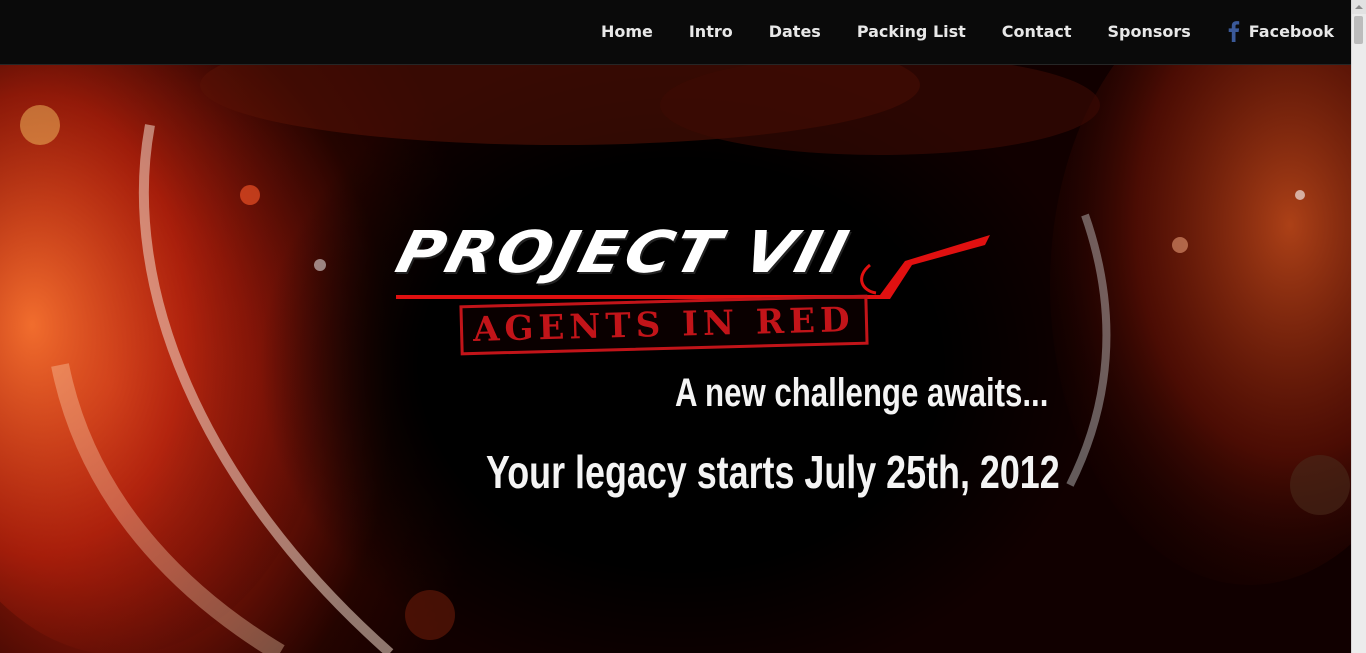 The width and height of the screenshot is (1366, 653). I want to click on nav-item-home: Home, so click(627, 31).